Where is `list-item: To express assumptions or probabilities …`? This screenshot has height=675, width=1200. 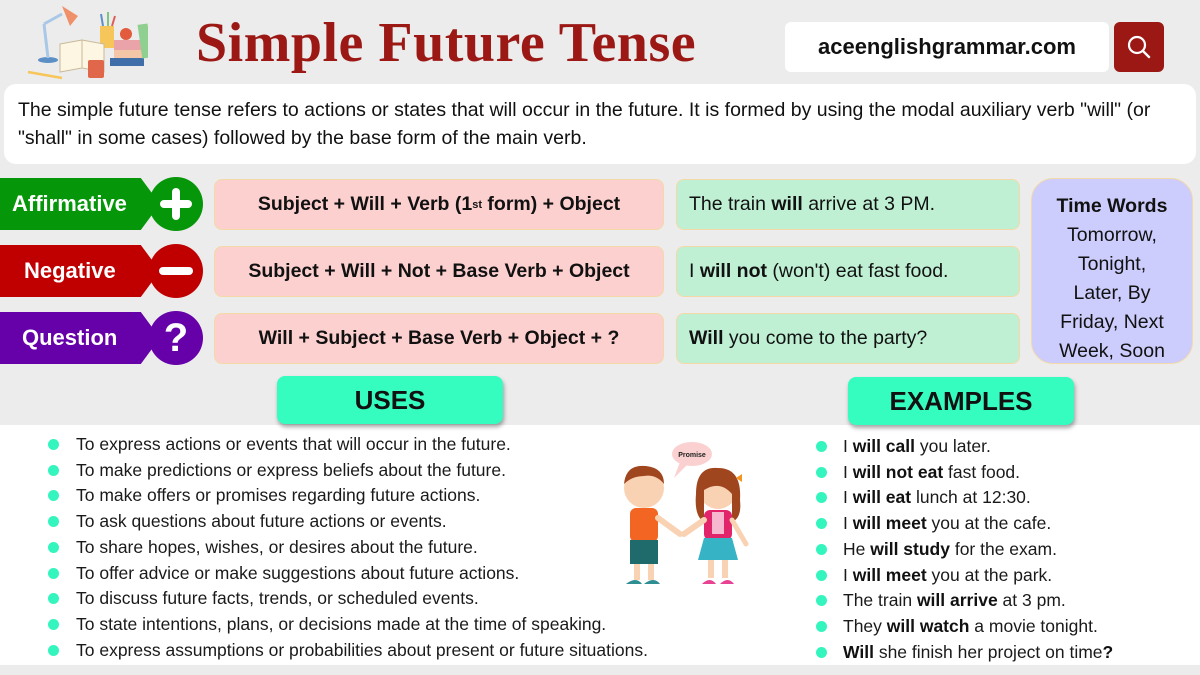 list-item: To express assumptions or probabilities … is located at coordinates (348, 651).